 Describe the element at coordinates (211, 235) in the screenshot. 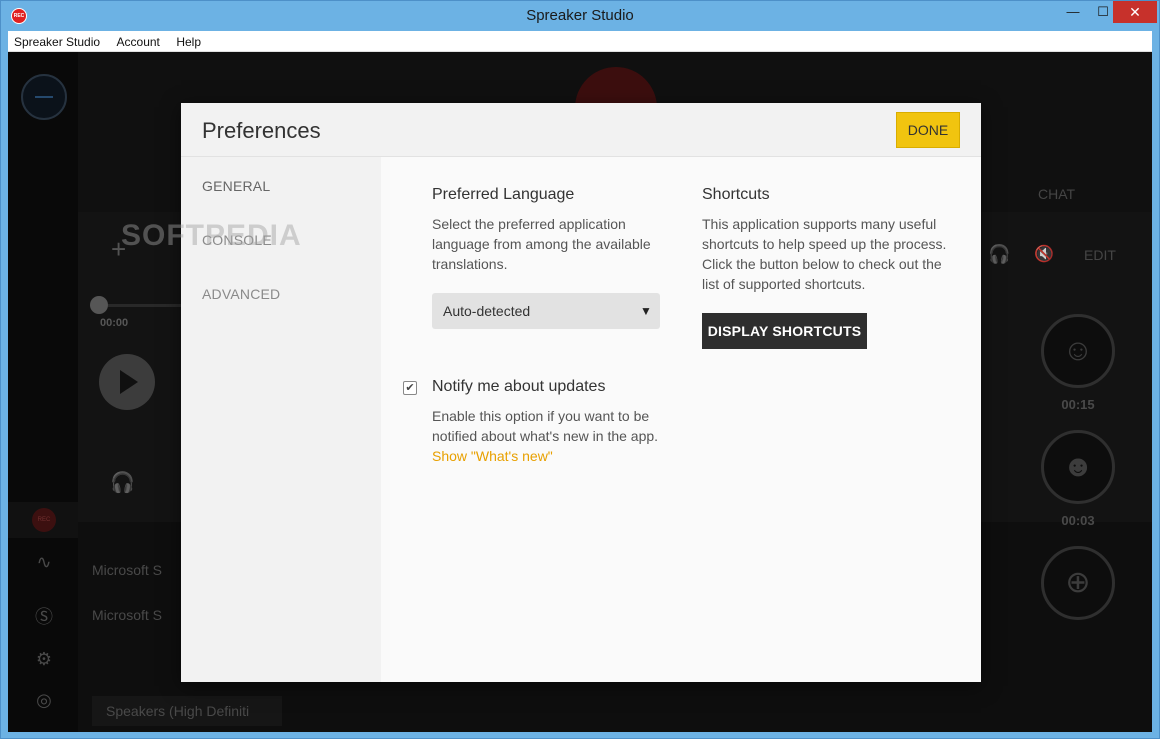

I see `watermark: SOFTPEDIA` at that location.